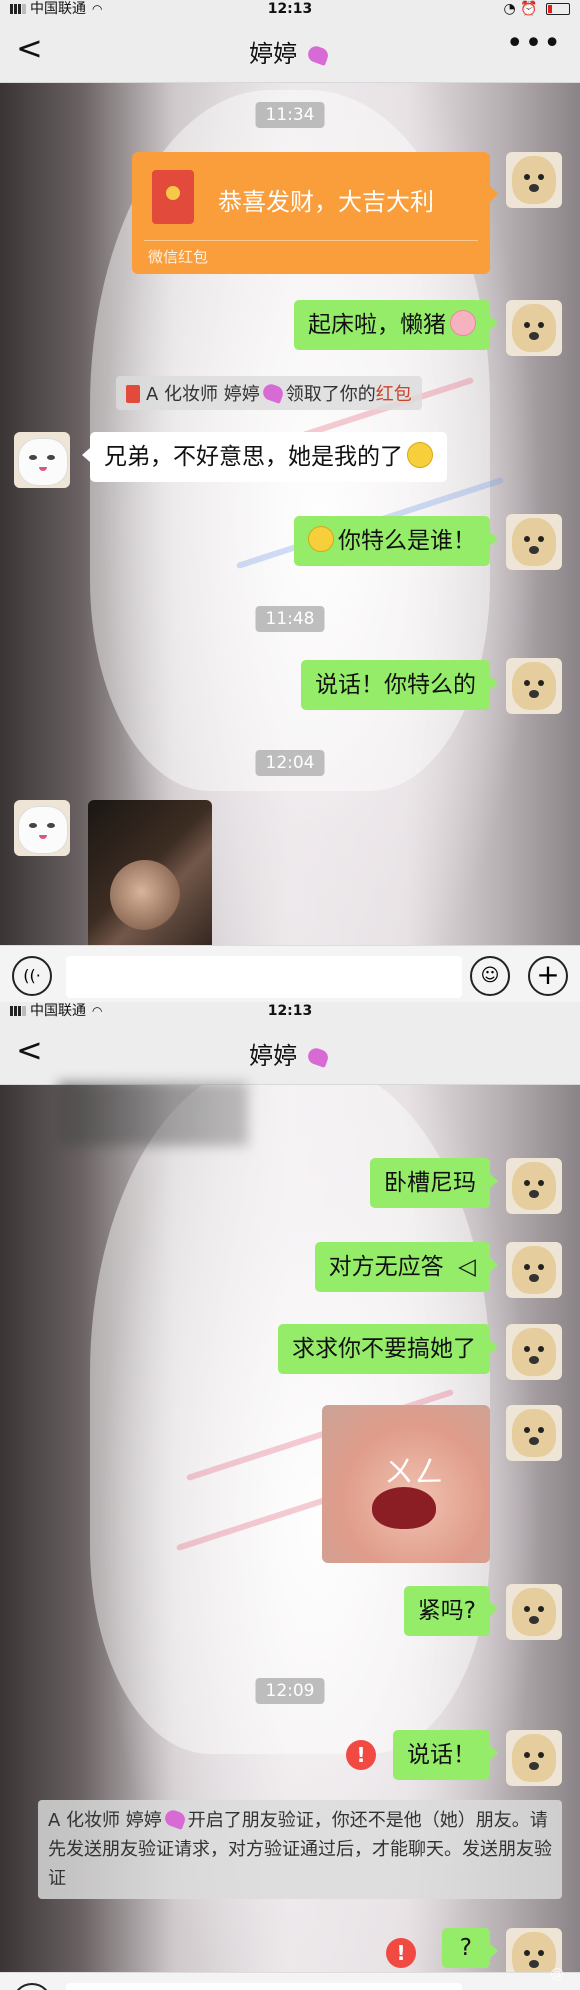 This screenshot has height=1990, width=580. I want to click on nav-bar: < 婷婷 •••, so click(290, 50).